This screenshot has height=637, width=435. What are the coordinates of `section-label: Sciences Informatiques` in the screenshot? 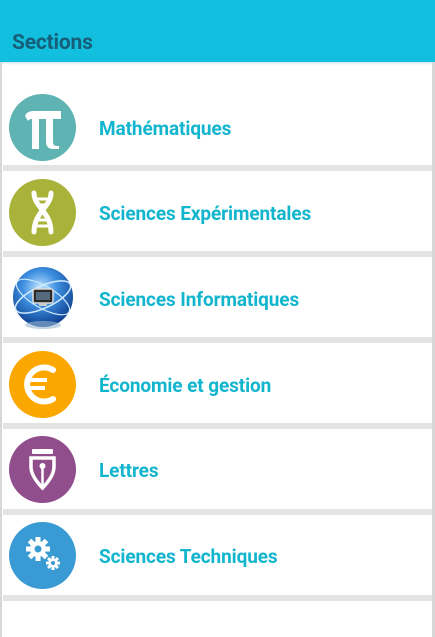 It's located at (199, 299).